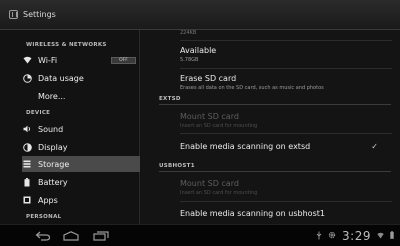 This screenshot has width=400, height=246. What do you see at coordinates (44, 217) in the screenshot?
I see `section-header-personal: PERSONAL` at bounding box center [44, 217].